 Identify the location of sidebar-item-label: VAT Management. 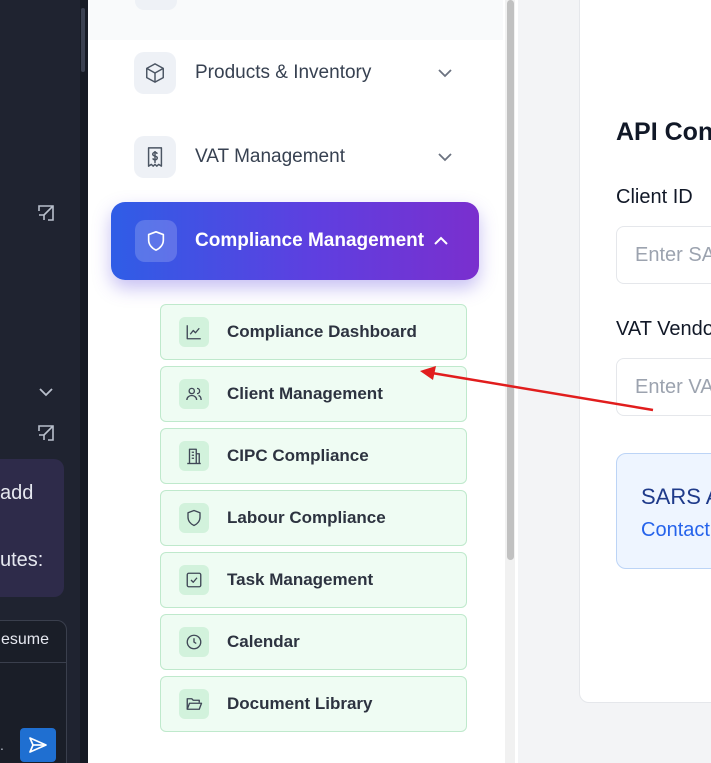
(270, 156).